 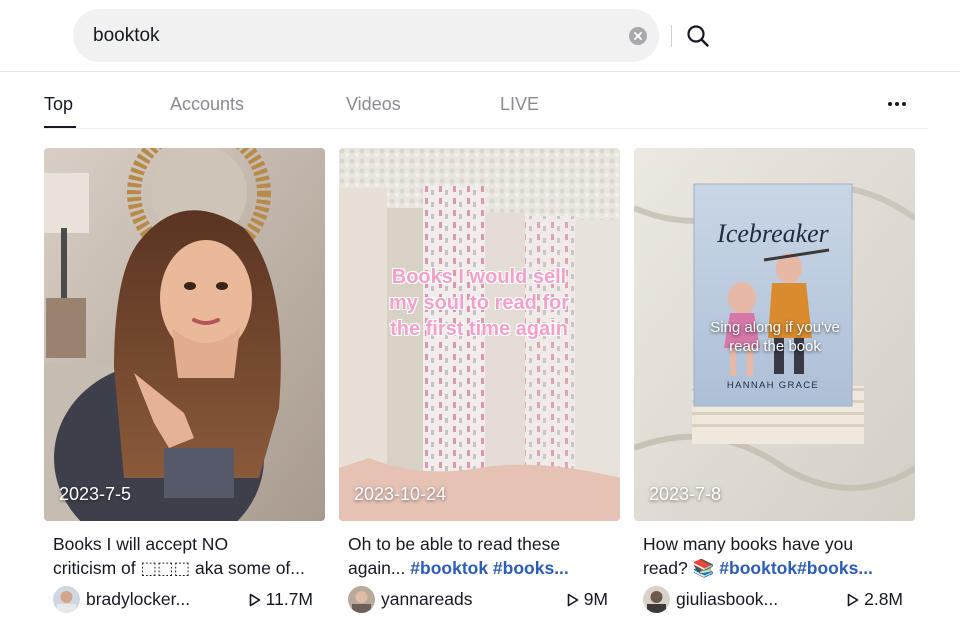 I want to click on view-count: 2.8M, so click(x=875, y=599).